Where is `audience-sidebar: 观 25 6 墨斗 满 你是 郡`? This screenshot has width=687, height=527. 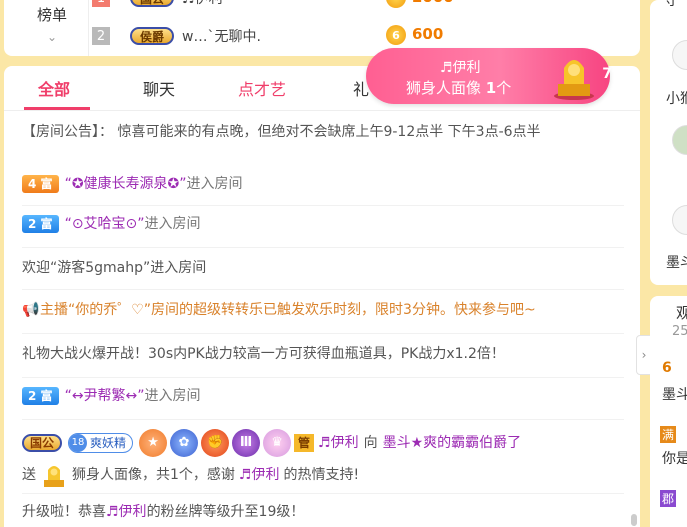 audience-sidebar: 观 25 6 墨斗 满 你是 郡 is located at coordinates (668, 411).